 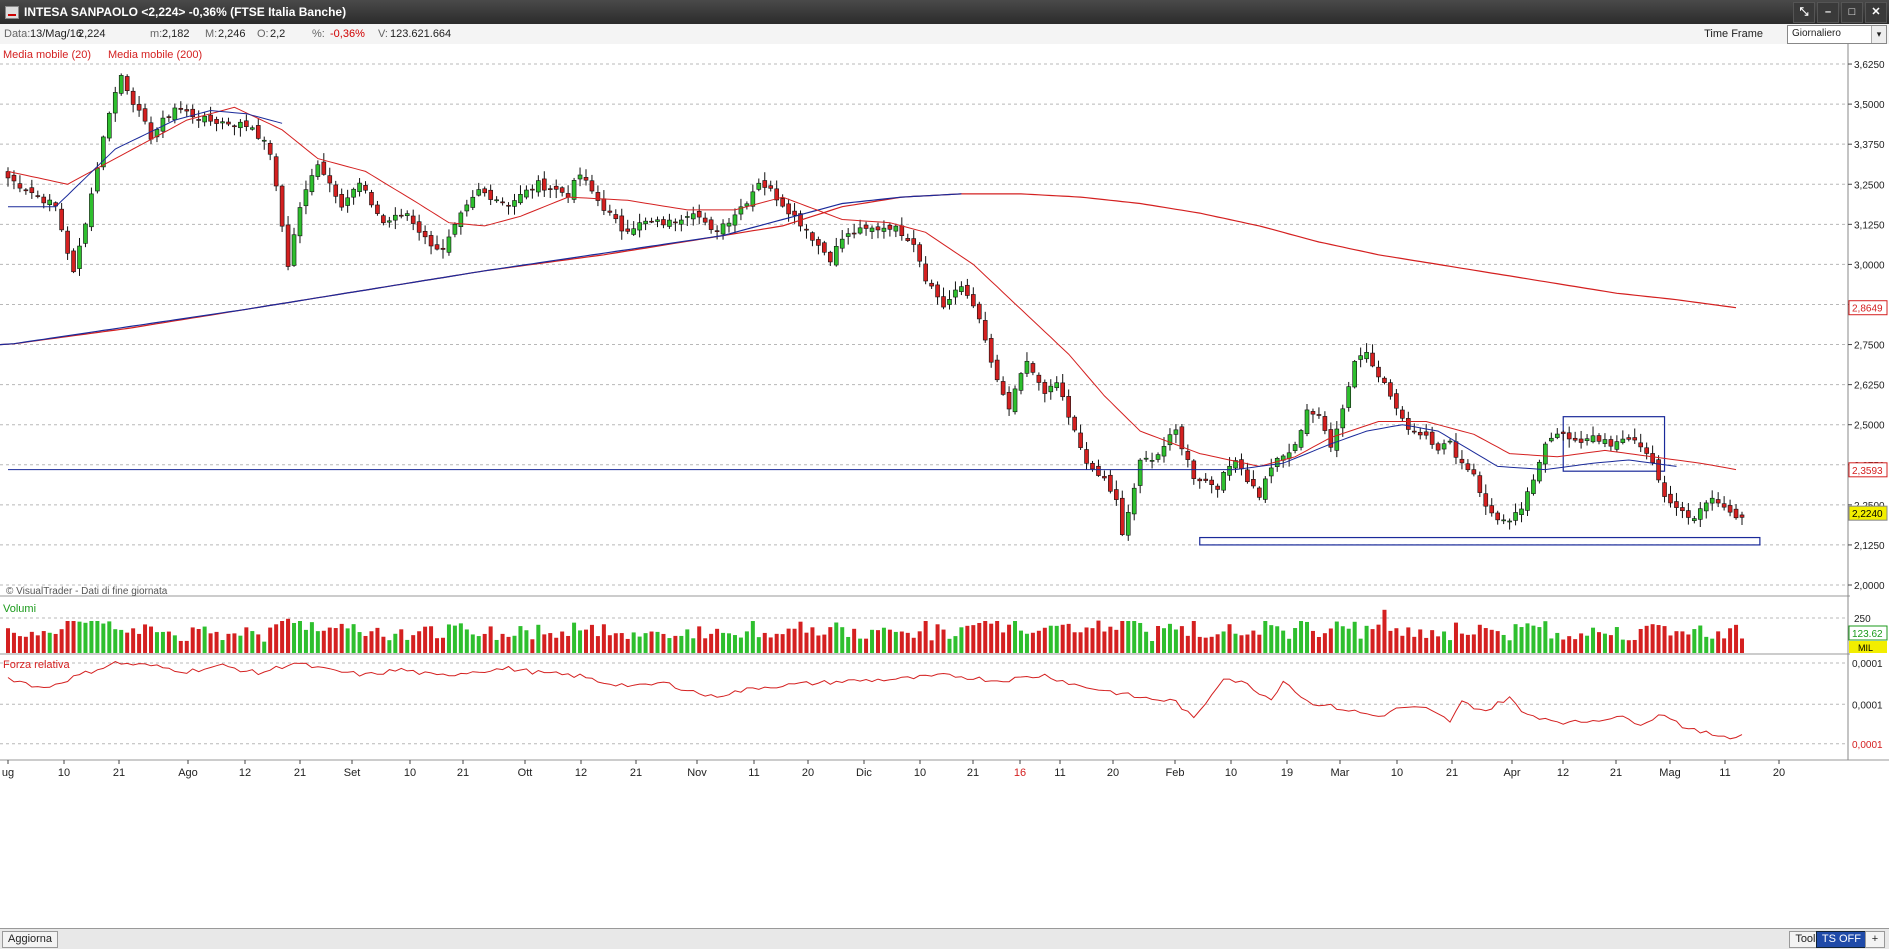 I want to click on x-tick-label: 21, so click(x=1452, y=773).